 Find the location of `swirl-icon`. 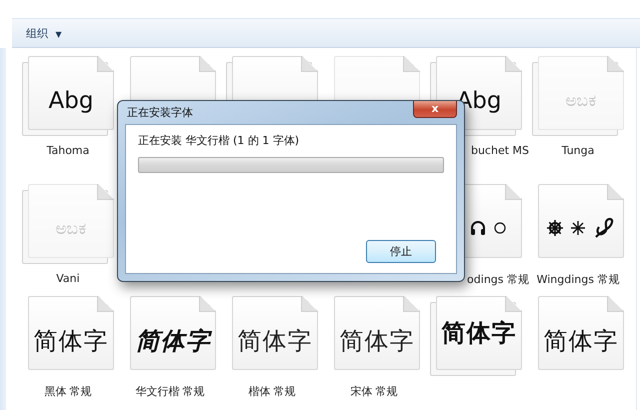

swirl-icon is located at coordinates (604, 228).